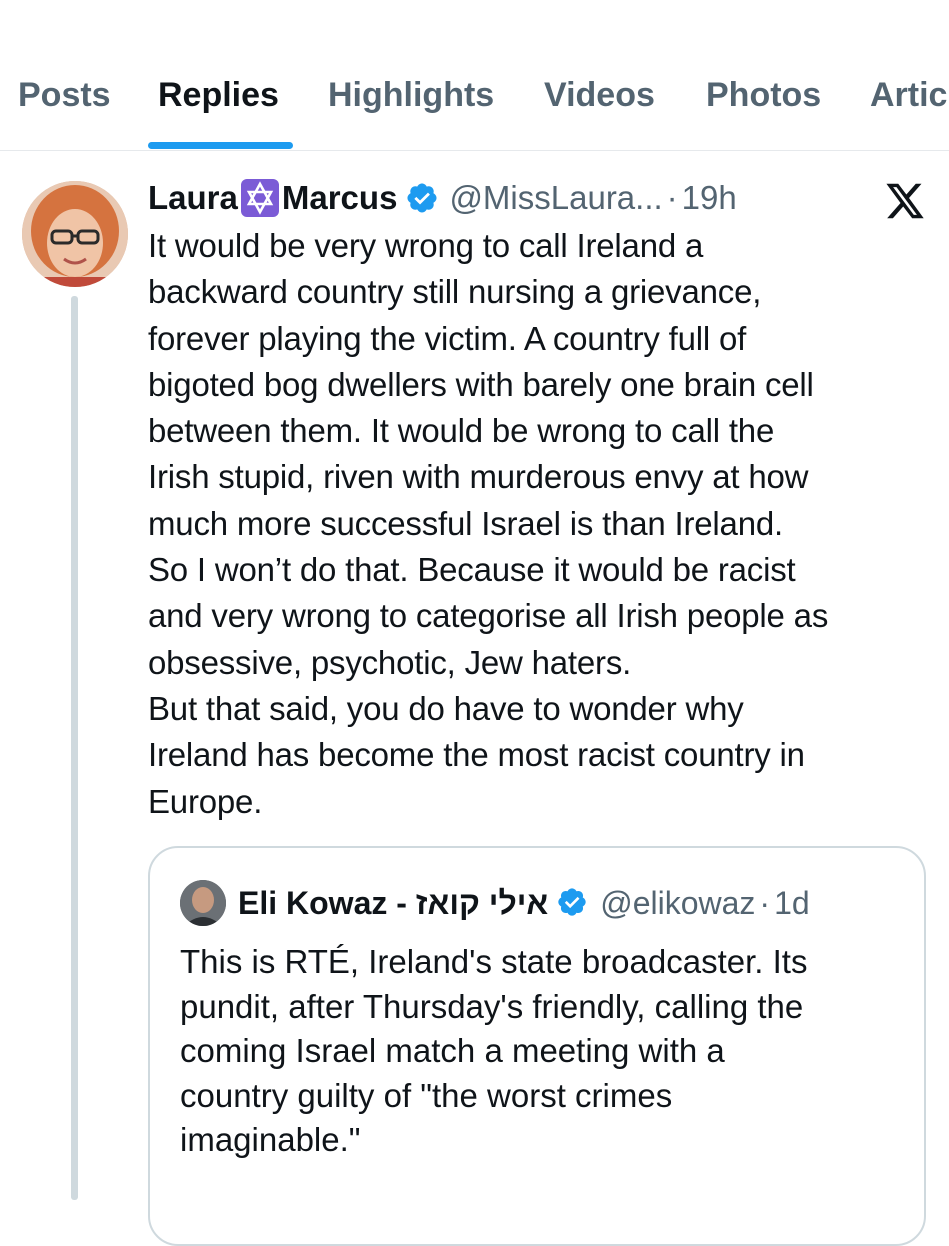 This screenshot has height=1246, width=949. What do you see at coordinates (220, 145) in the screenshot?
I see `active-tab-indicator` at bounding box center [220, 145].